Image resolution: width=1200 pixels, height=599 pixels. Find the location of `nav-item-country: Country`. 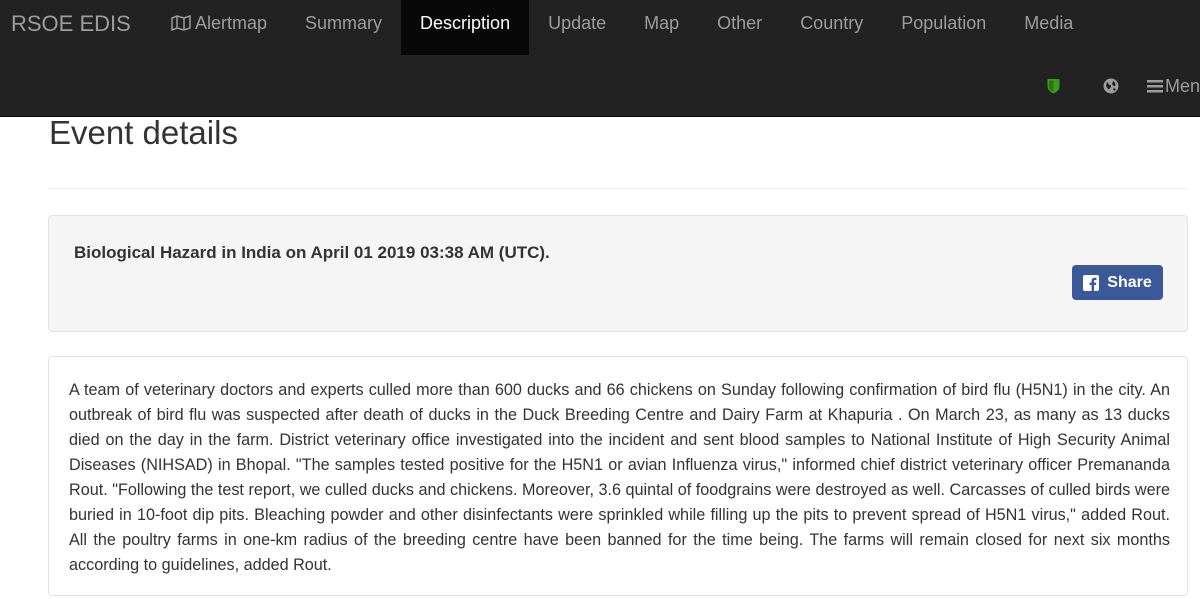

nav-item-country: Country is located at coordinates (831, 27).